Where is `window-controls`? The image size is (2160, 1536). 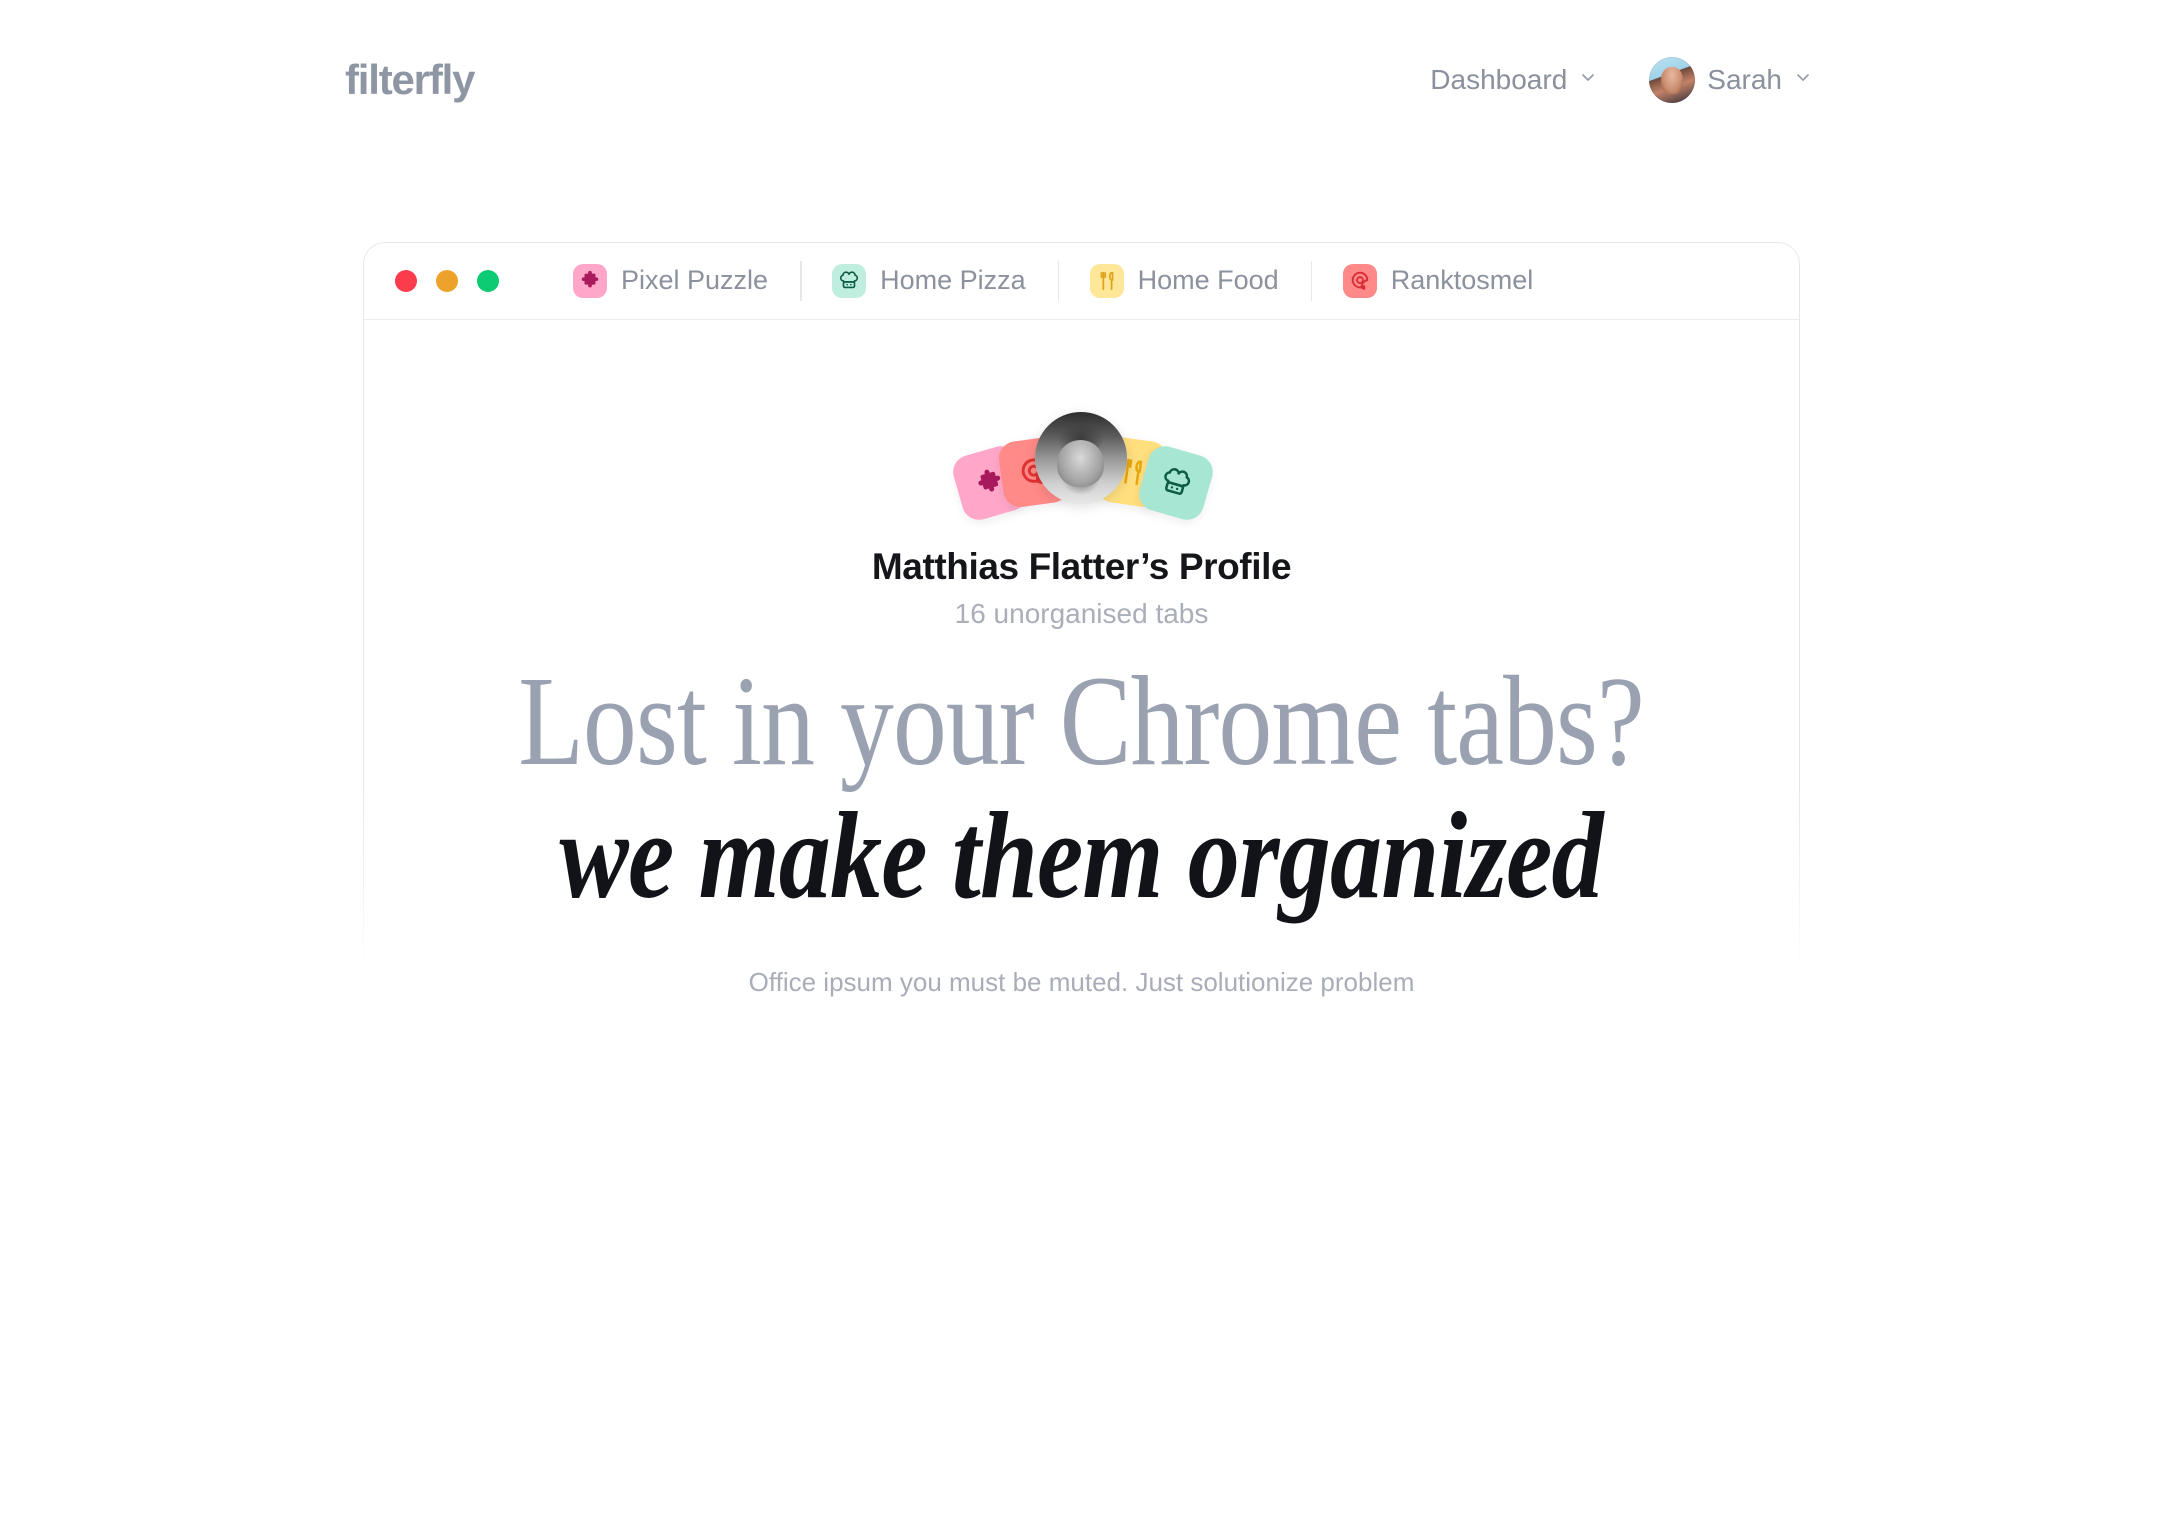 window-controls is located at coordinates (447, 280).